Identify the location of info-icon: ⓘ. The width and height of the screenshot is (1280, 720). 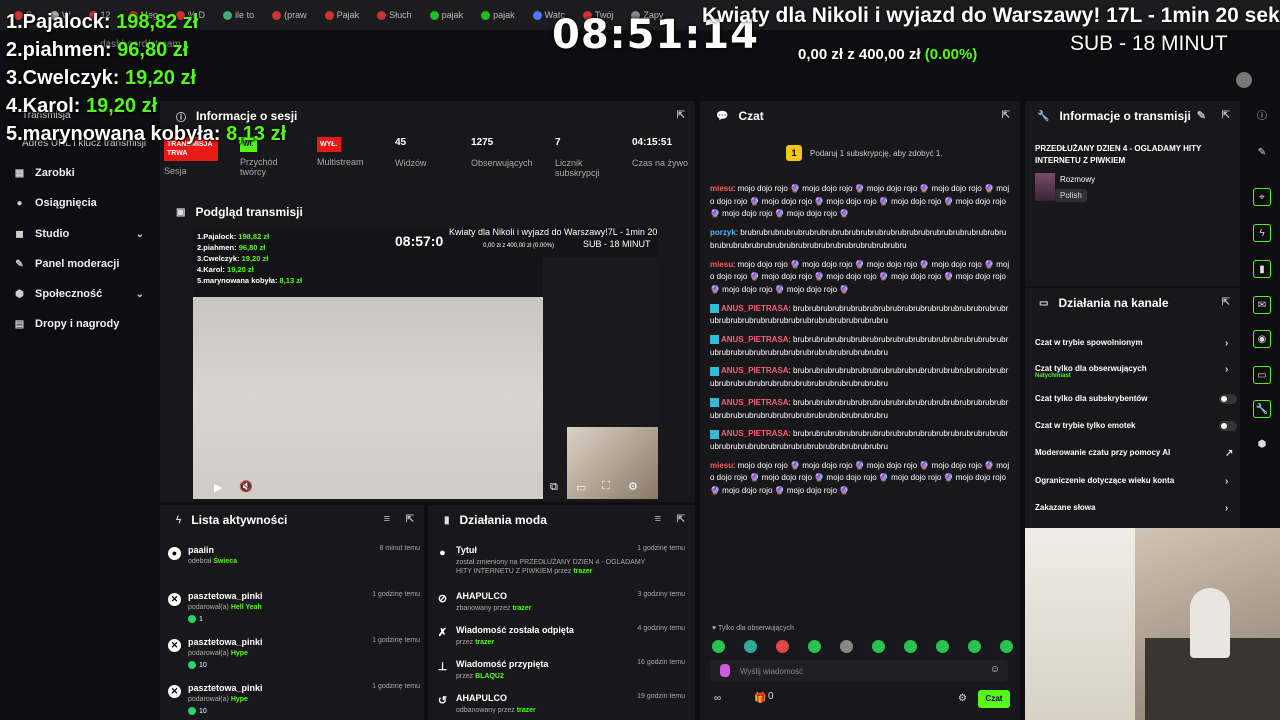
(1262, 117).